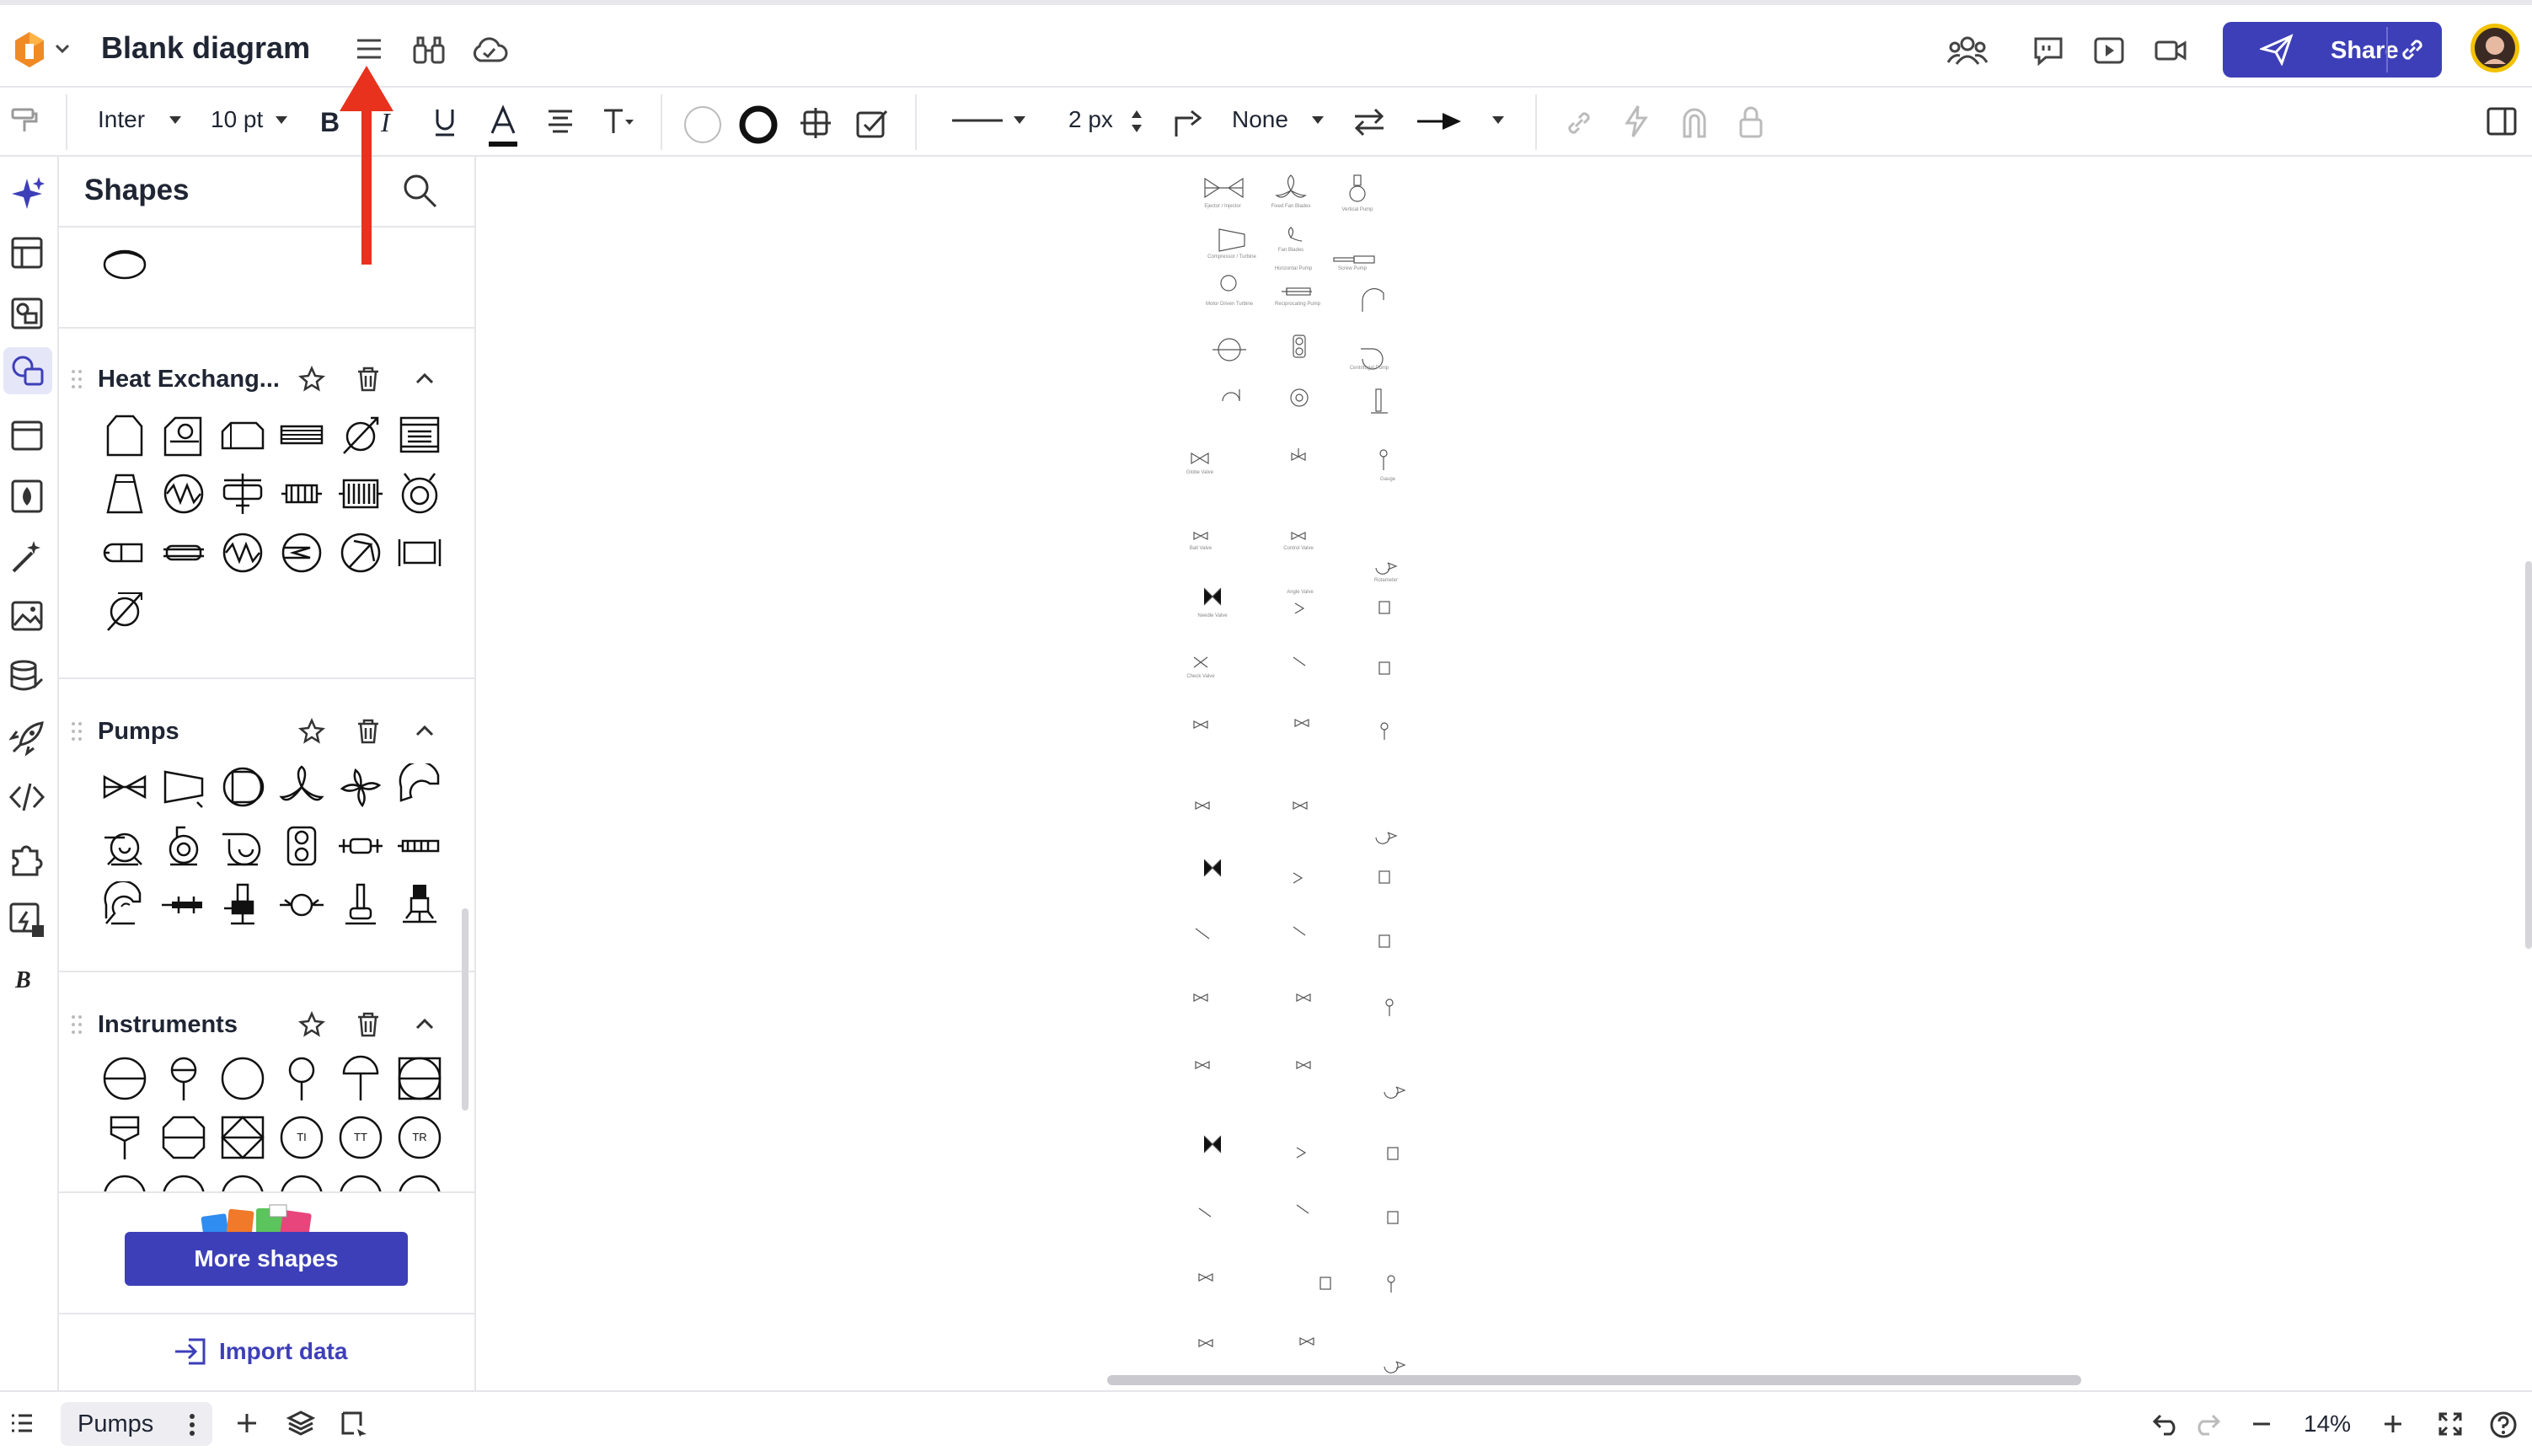  What do you see at coordinates (124, 262) in the screenshot?
I see `tank-shape` at bounding box center [124, 262].